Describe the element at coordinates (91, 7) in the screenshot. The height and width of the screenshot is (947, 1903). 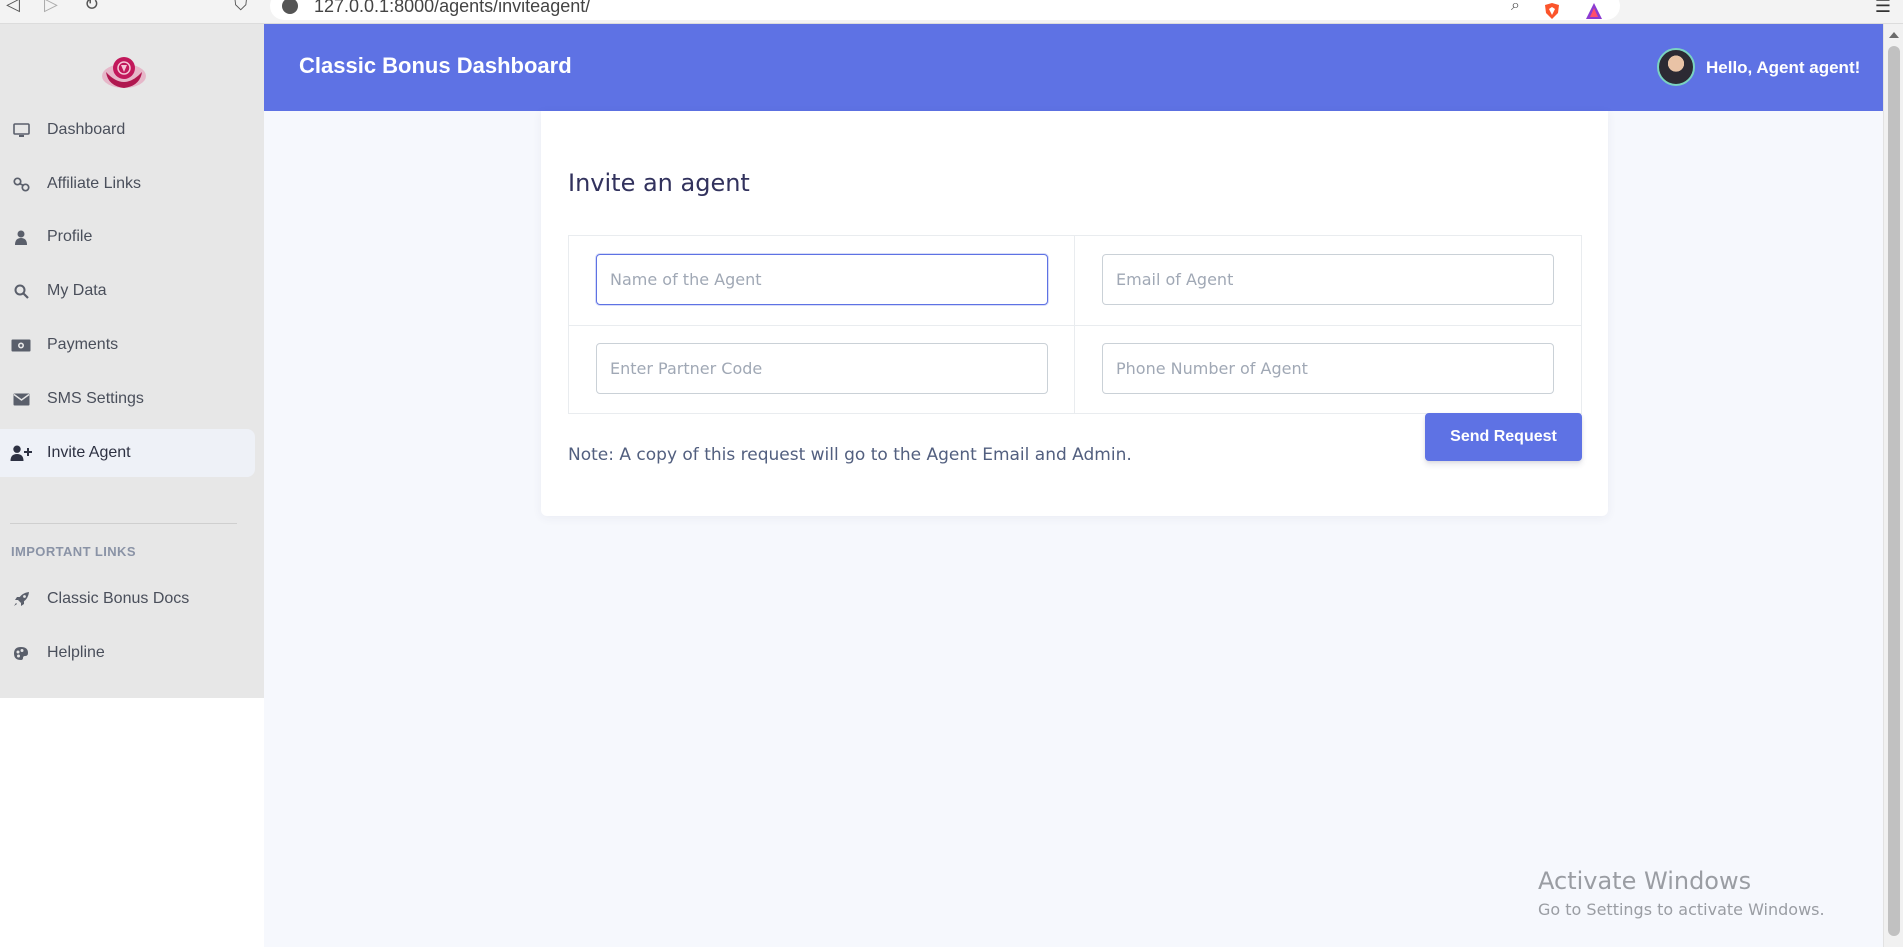
I see `reload-icon: ↻` at that location.